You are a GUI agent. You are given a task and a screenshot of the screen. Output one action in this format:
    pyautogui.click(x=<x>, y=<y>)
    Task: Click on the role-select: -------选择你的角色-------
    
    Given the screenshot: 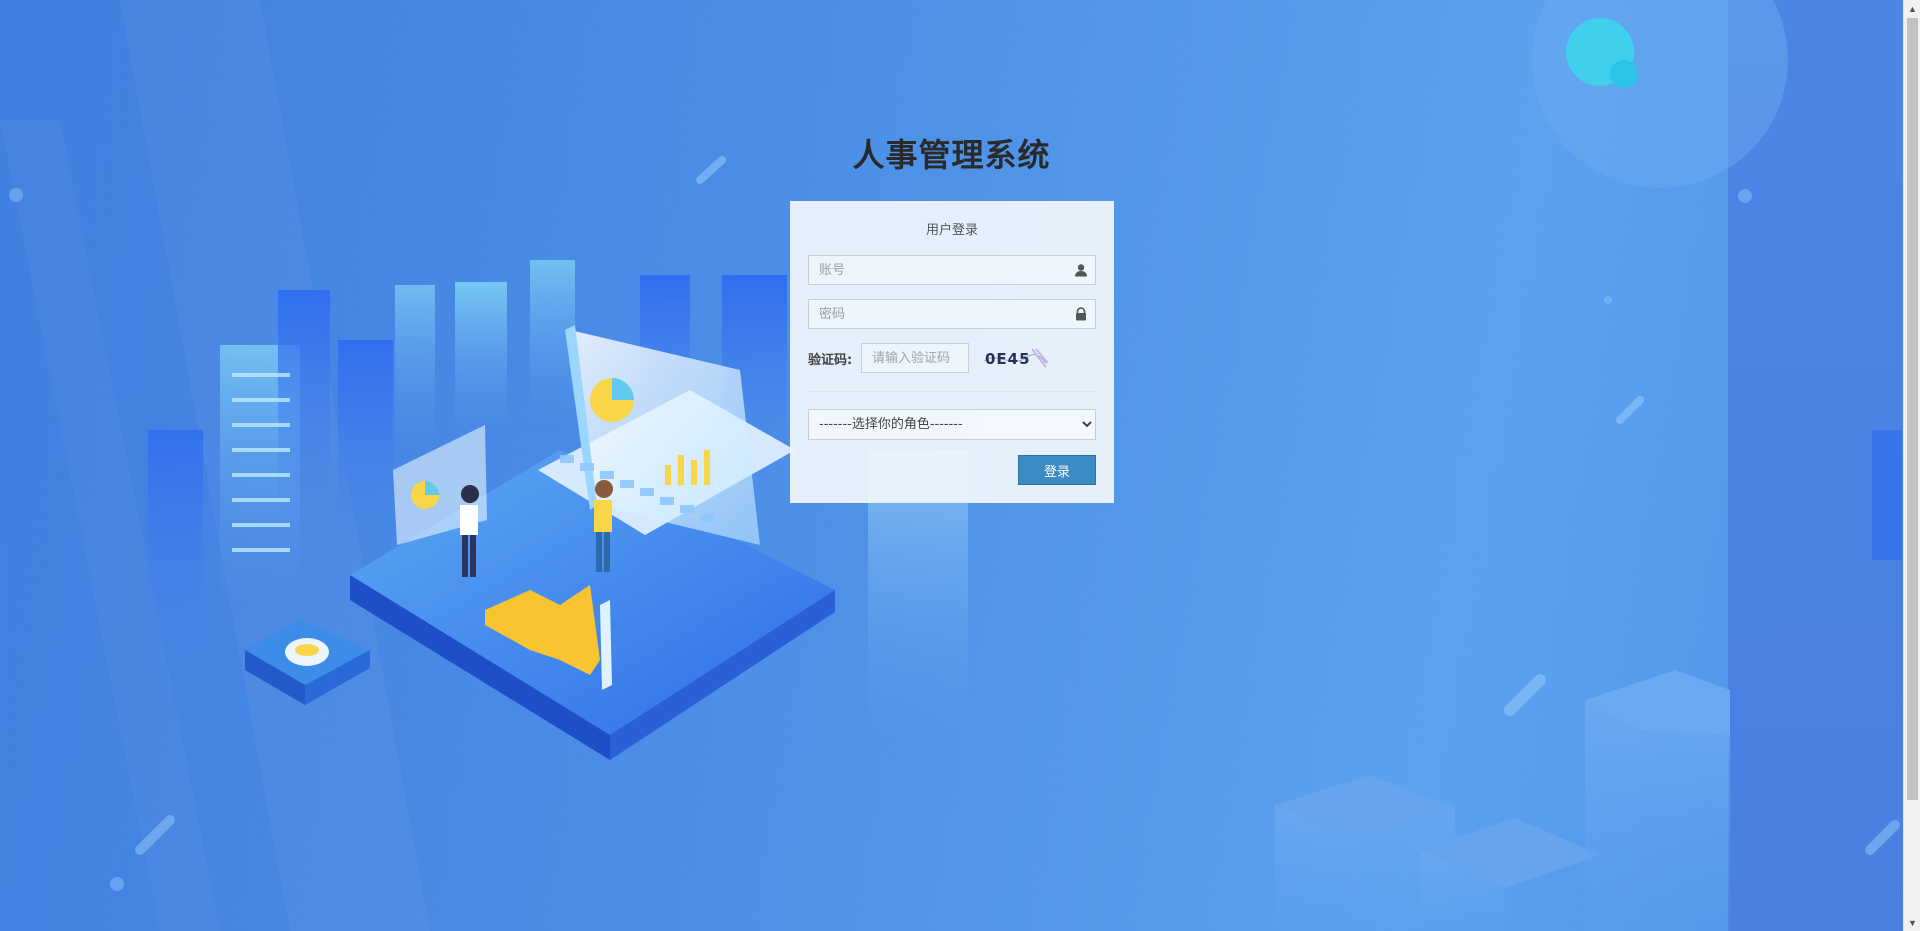 What is the action you would take?
    pyautogui.click(x=952, y=424)
    